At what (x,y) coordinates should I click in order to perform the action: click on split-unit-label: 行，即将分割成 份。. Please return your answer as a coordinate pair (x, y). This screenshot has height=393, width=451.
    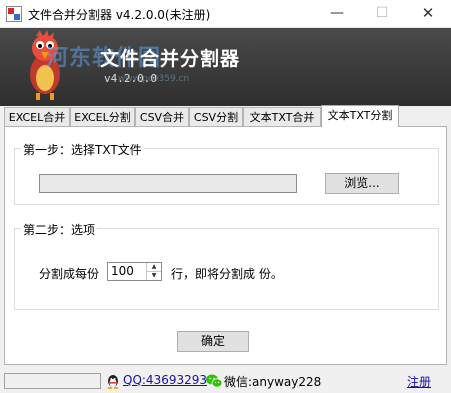
    Looking at the image, I should click on (227, 274).